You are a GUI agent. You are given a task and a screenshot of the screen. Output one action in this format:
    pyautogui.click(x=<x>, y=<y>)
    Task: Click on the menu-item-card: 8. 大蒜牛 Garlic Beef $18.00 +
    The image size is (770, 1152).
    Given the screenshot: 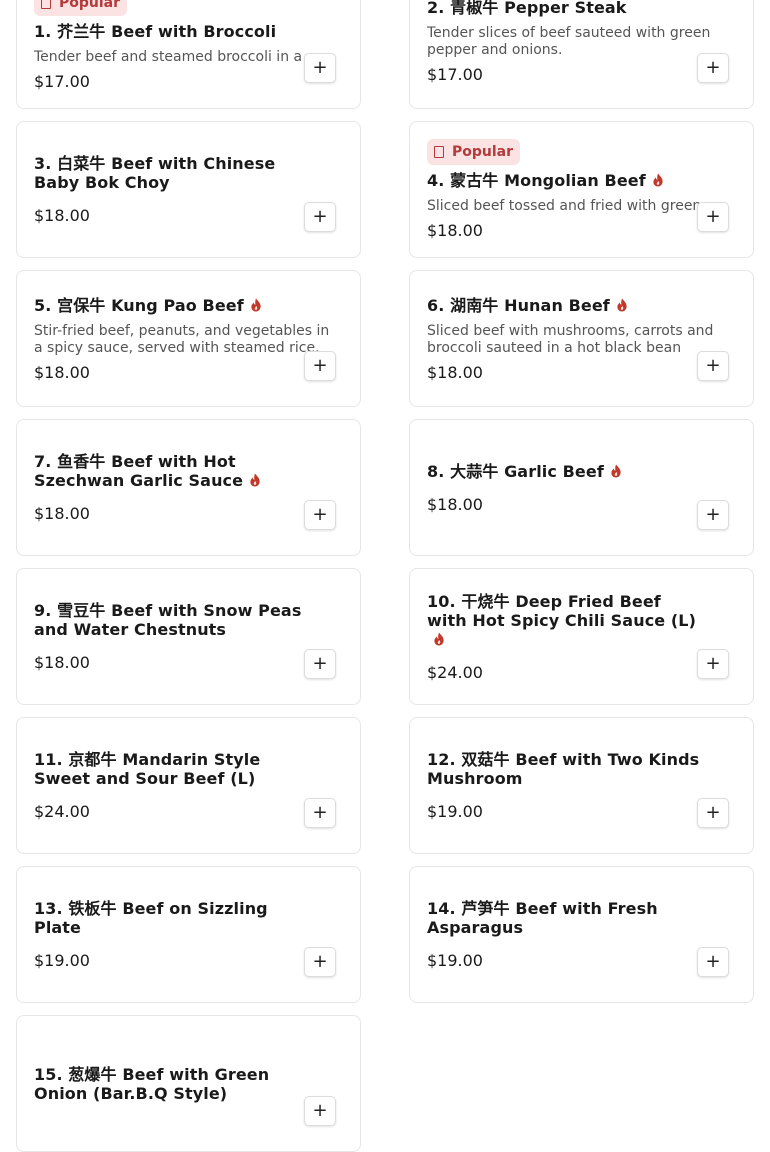 What is the action you would take?
    pyautogui.click(x=581, y=487)
    